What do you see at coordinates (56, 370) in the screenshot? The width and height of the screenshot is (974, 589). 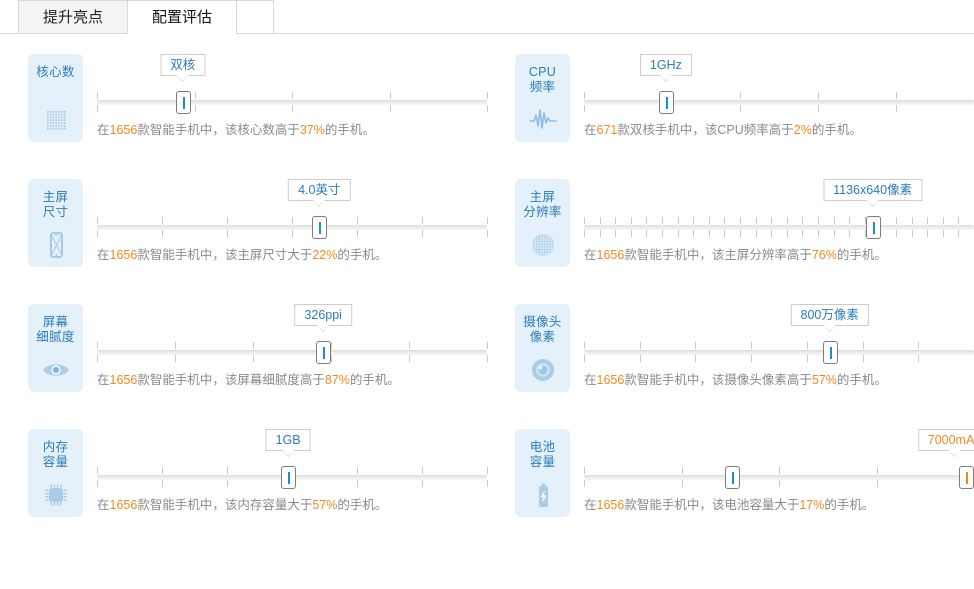 I see `eye-icon` at bounding box center [56, 370].